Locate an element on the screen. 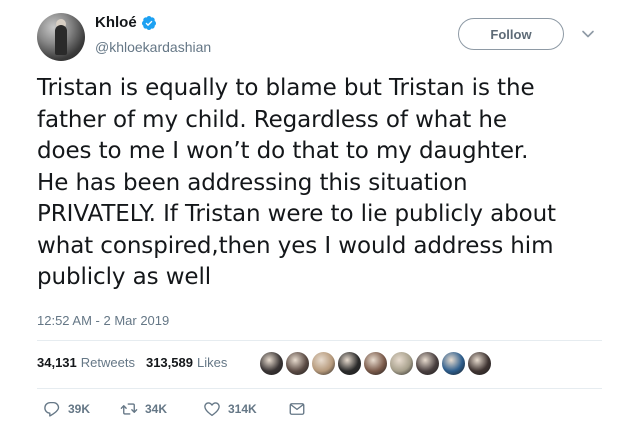  retweet-button: 34K is located at coordinates (161, 409).